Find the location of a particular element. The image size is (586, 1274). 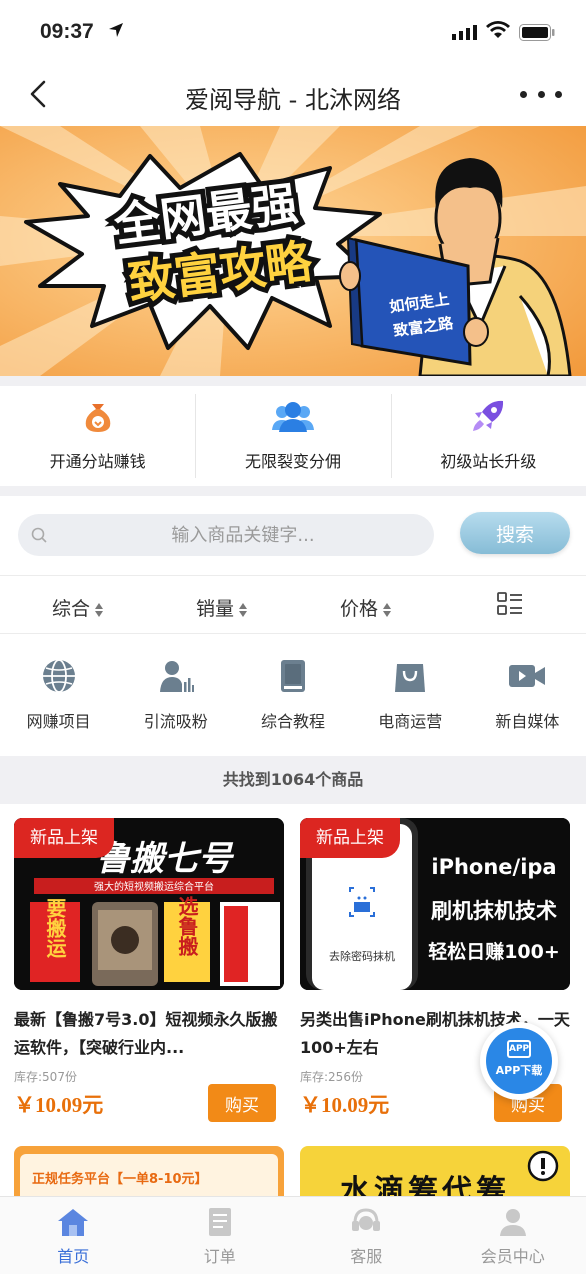

list-view-toggle-icon is located at coordinates (510, 604).